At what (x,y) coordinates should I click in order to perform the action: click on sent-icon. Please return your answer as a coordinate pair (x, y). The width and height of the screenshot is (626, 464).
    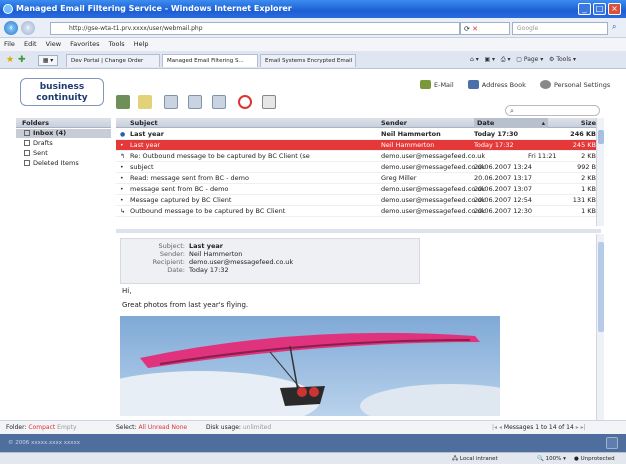
    Looking at the image, I should click on (27, 153).